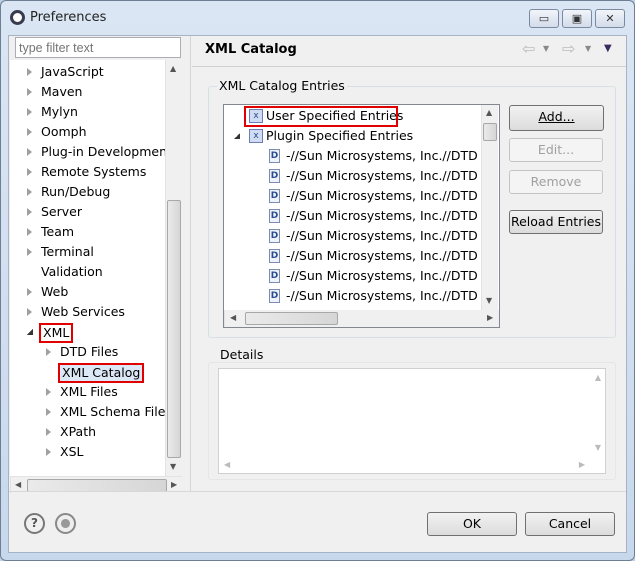 This screenshot has width=635, height=561. Describe the element at coordinates (78, 431) in the screenshot. I see `tree-item-label: XPath` at that location.